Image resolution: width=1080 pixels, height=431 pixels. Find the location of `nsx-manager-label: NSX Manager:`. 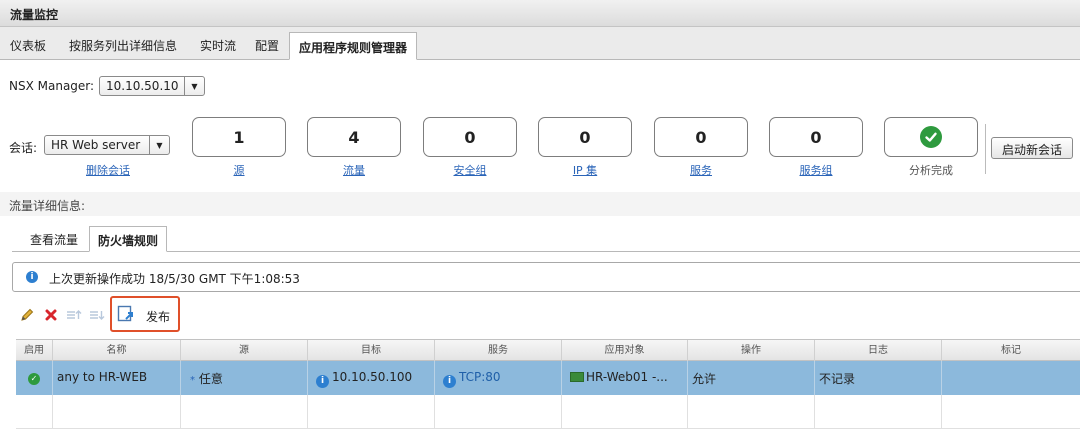

nsx-manager-label: NSX Manager: is located at coordinates (52, 86).